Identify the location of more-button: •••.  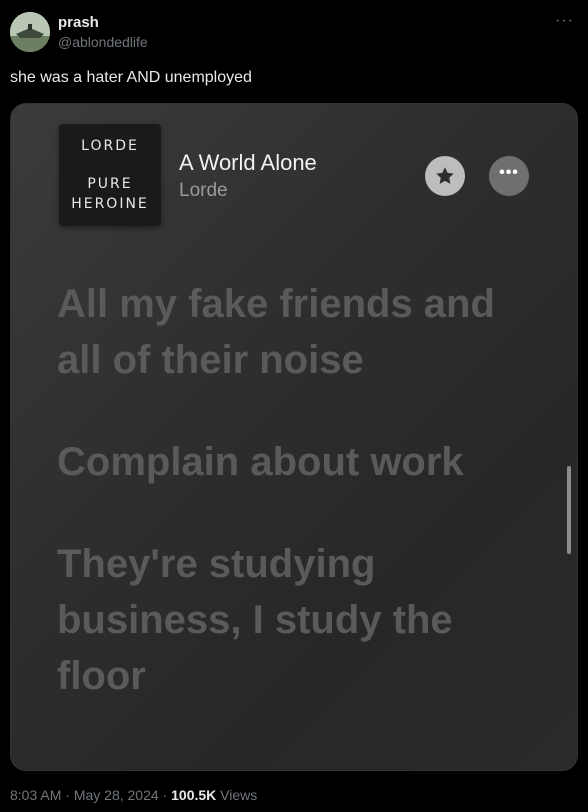
(509, 176).